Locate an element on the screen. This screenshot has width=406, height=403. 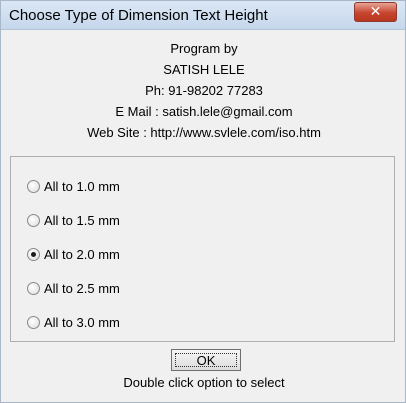
info-author: SATISH LELE is located at coordinates (204, 69).